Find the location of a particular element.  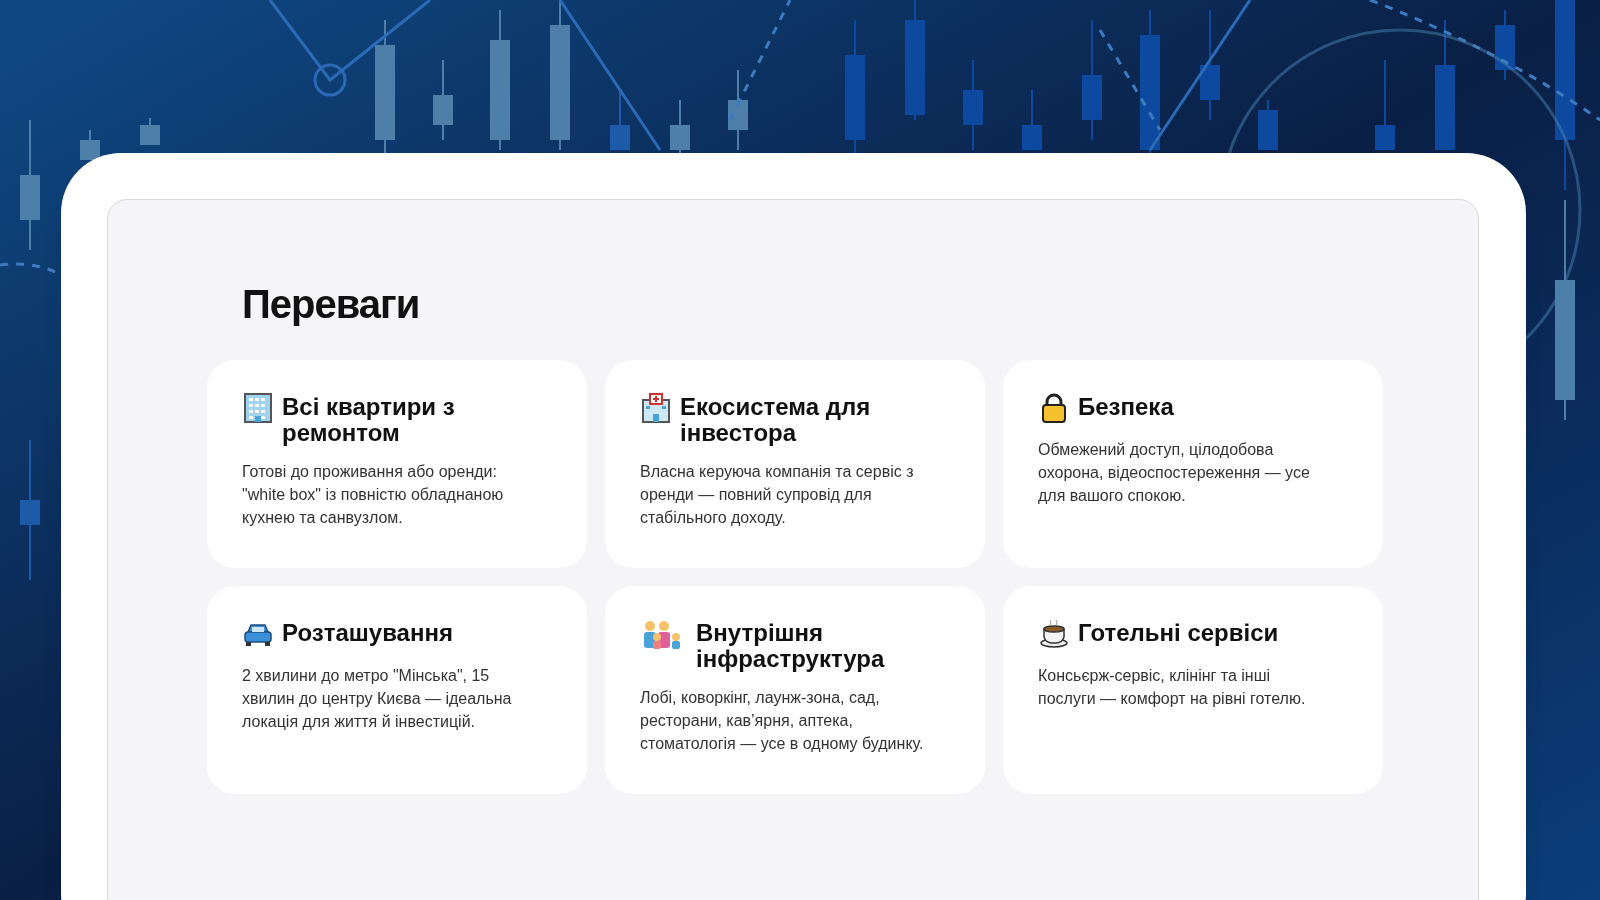

card-text: Власна керуюча компанія та сервіс з оренди — повний супровід для стабільного доходу. is located at coordinates (777, 495).